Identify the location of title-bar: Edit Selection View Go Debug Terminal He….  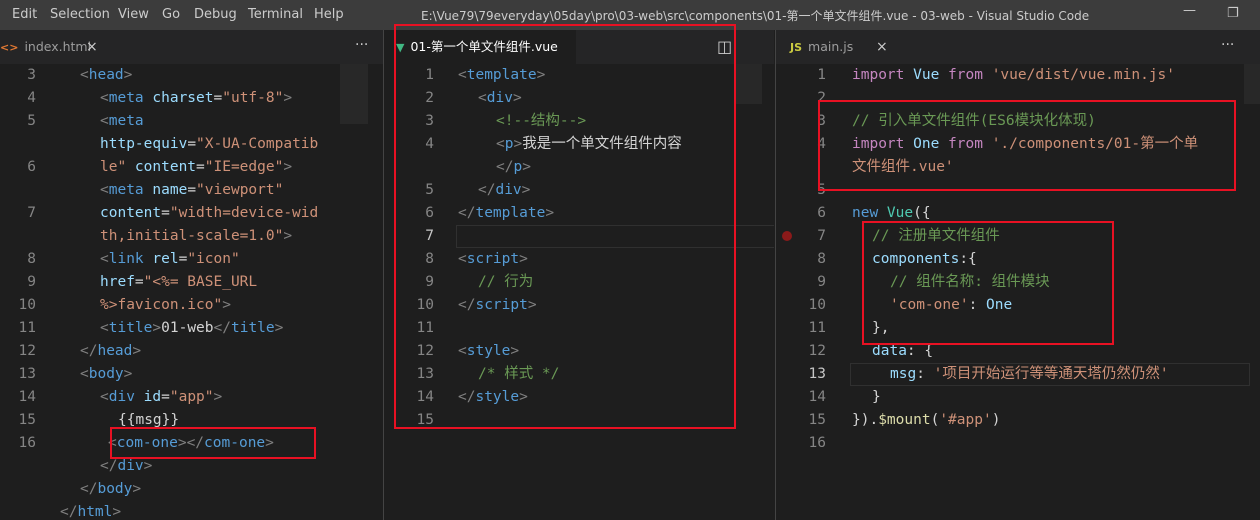
(630, 15).